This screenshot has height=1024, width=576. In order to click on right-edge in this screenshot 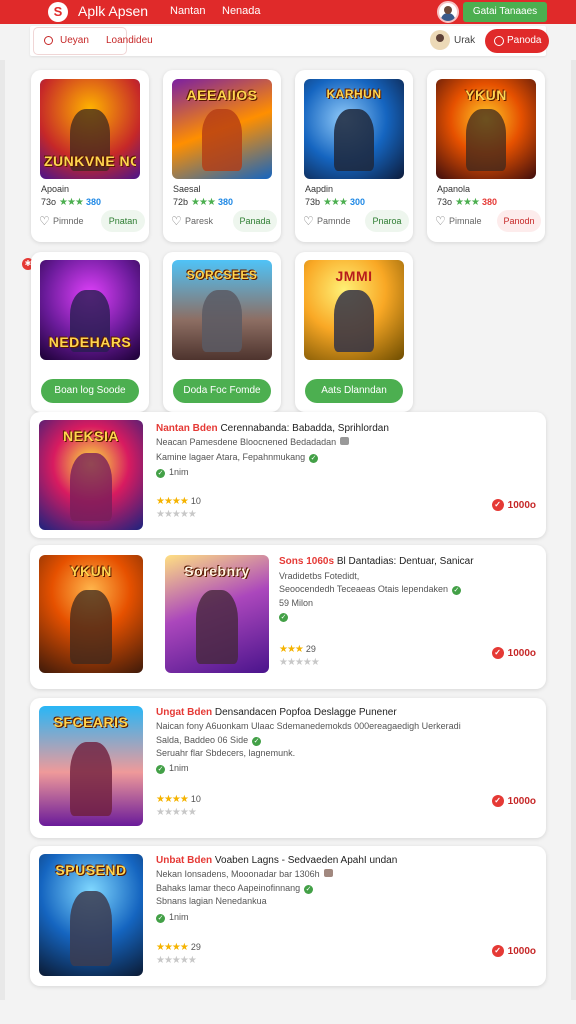, I will do `click(573, 530)`.